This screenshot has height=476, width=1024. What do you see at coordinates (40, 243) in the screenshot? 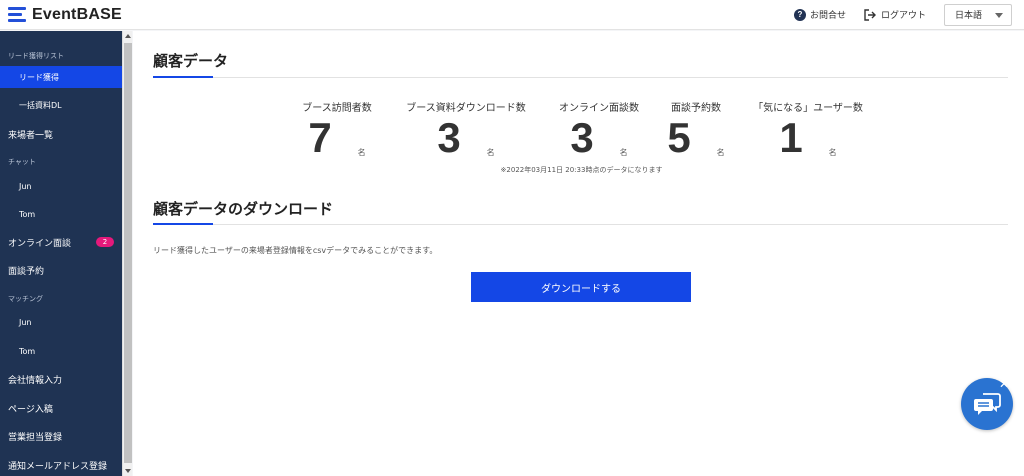
I see `sidebar-item-label: オンライン面談` at bounding box center [40, 243].